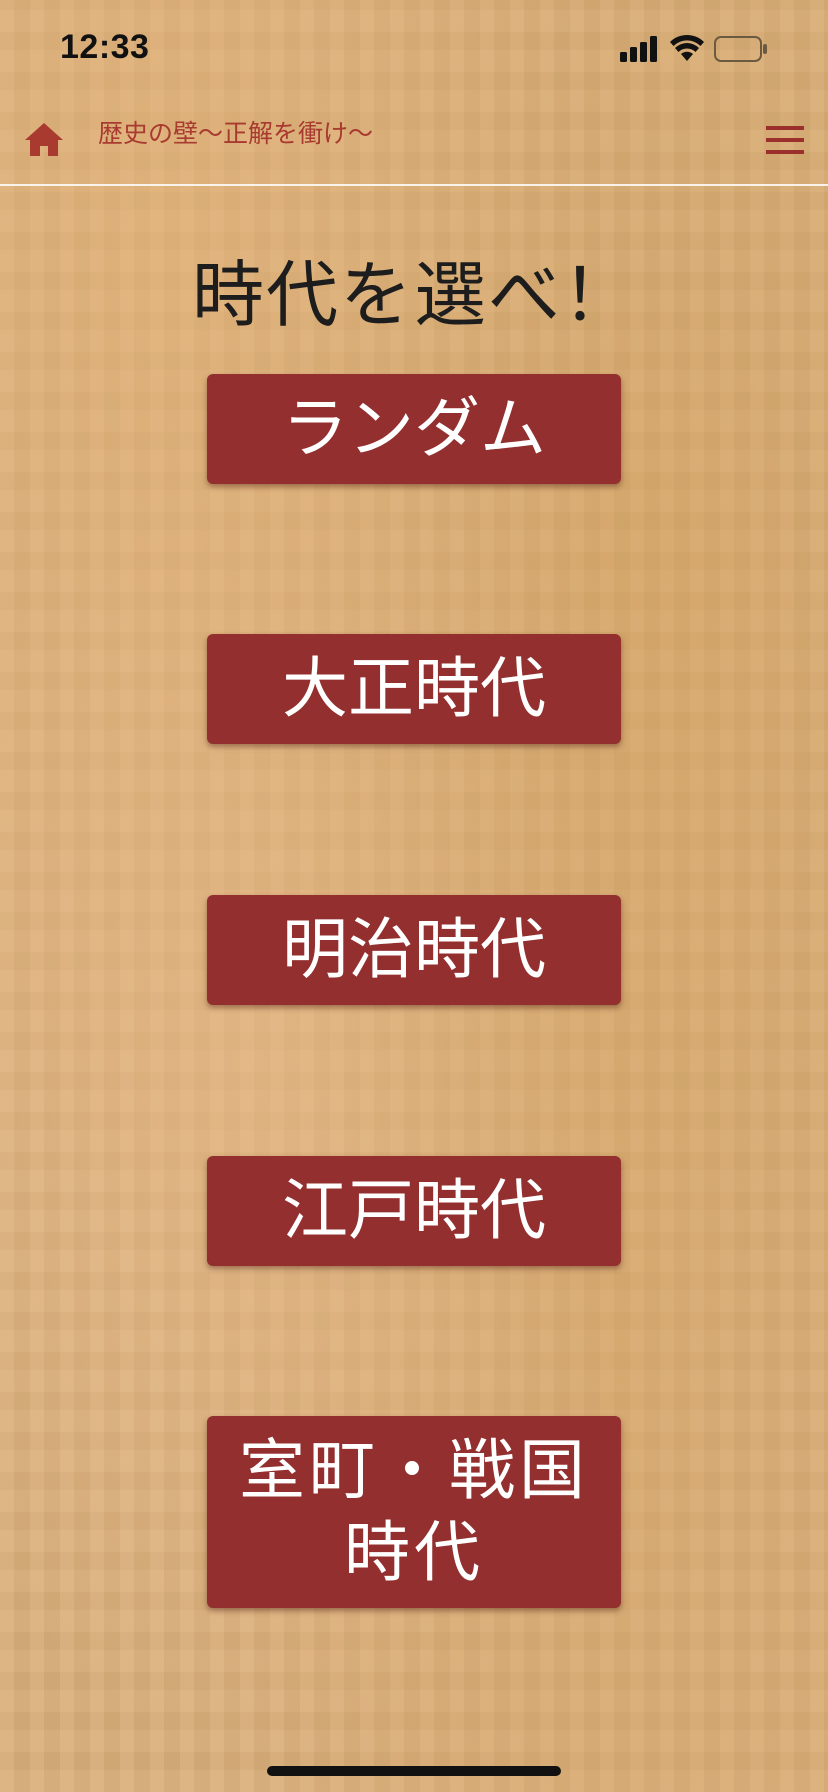 The height and width of the screenshot is (1792, 828). What do you see at coordinates (687, 47) in the screenshot?
I see `wifi-icon` at bounding box center [687, 47].